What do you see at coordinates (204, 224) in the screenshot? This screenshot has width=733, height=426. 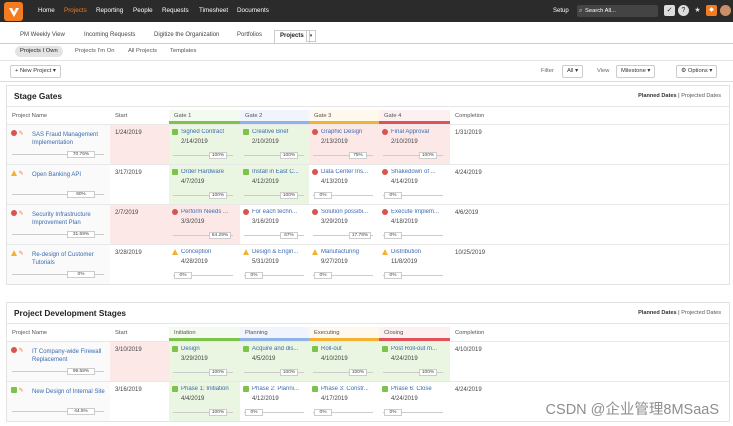 I see `milestone-cell: Perform Needs ... 3/3/2019 64.29%` at bounding box center [204, 224].